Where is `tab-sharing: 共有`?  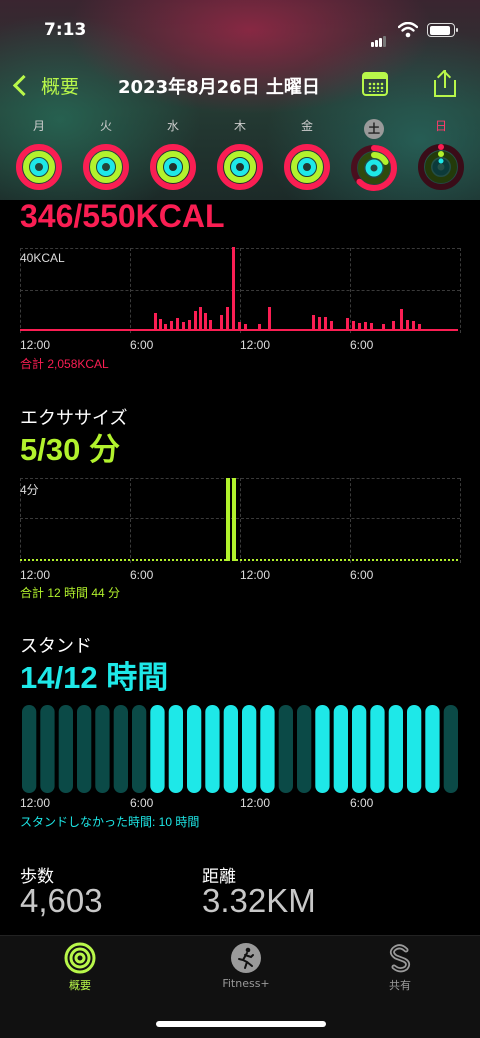 tab-sharing: 共有 is located at coordinates (400, 967).